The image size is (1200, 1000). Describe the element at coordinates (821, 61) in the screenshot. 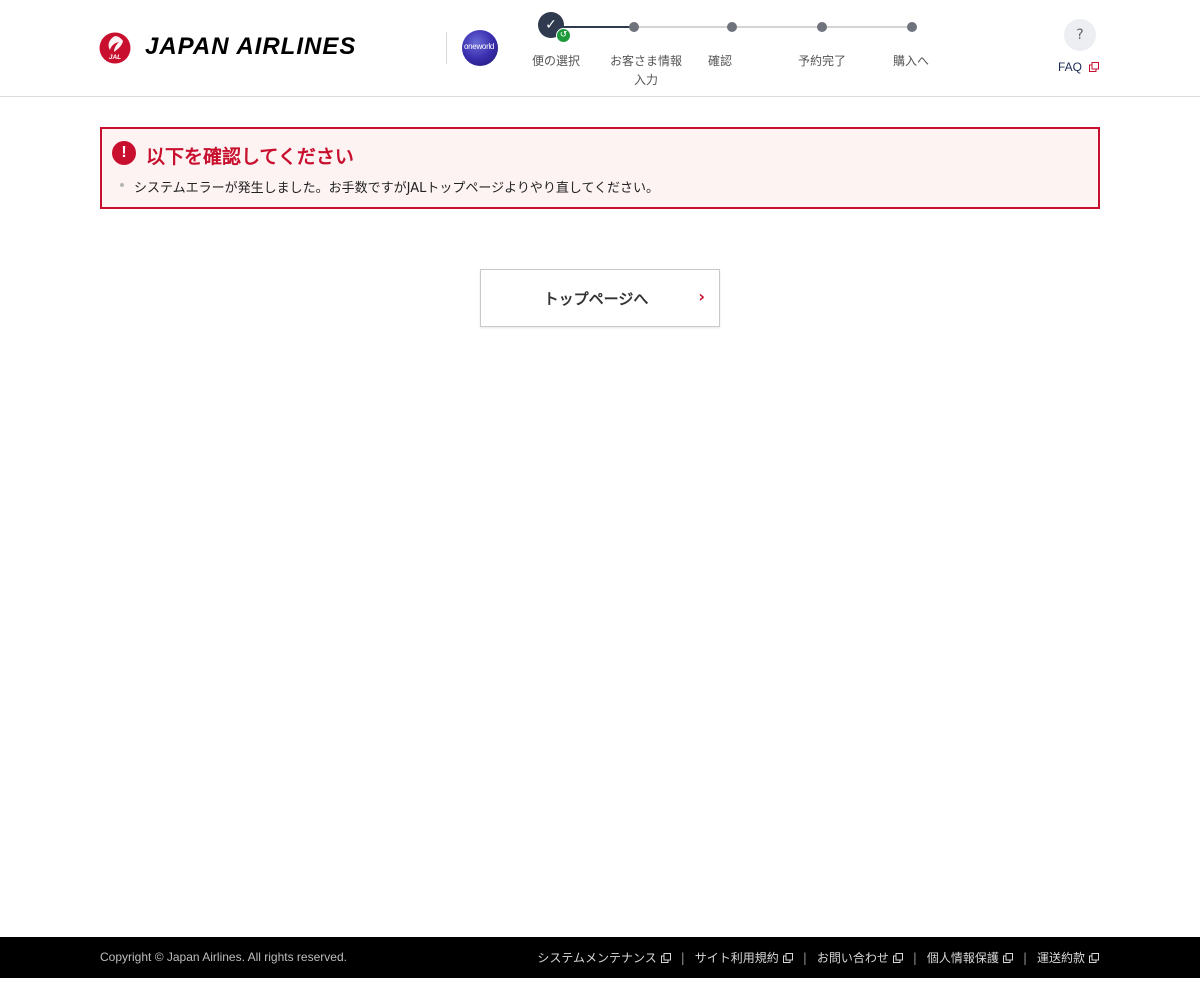

I see `step-4-label: 予約完了` at that location.